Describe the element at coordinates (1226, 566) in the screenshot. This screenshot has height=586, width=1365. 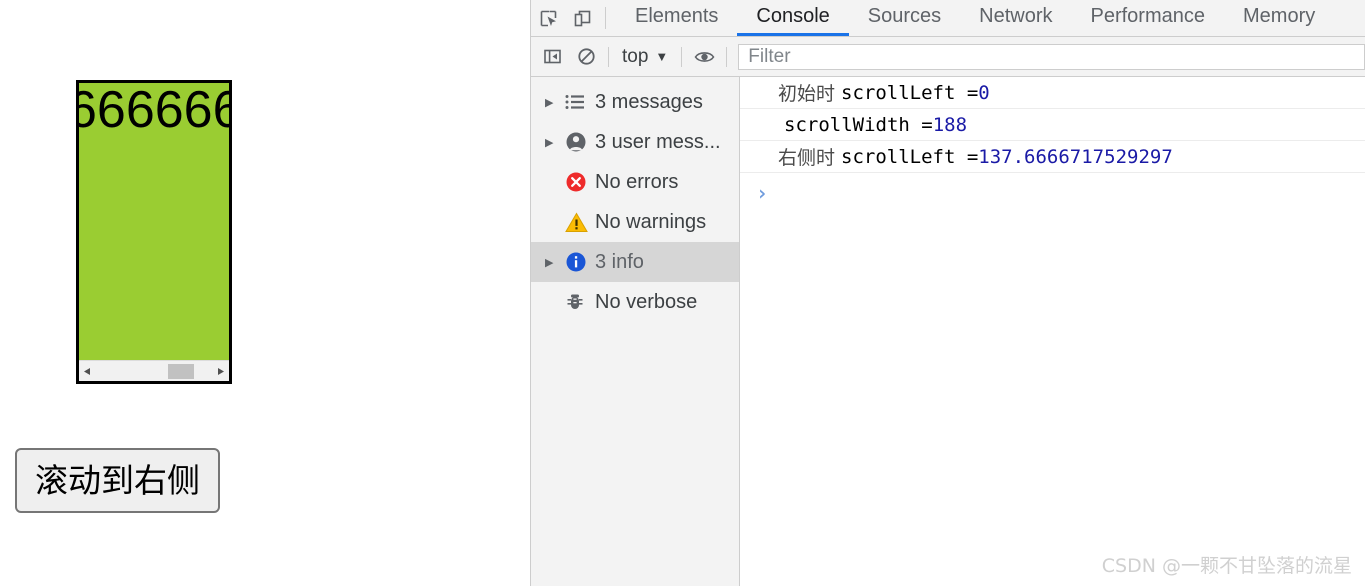
I see `watermark: CSDN @一颗不甘坠落的流星` at that location.